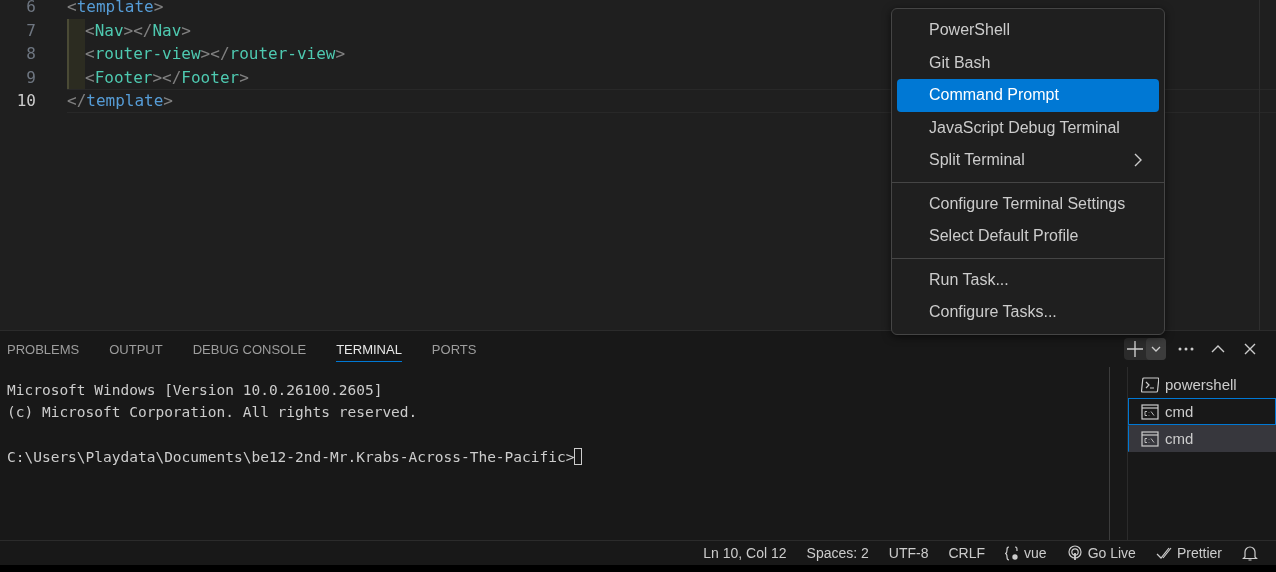 Image resolution: width=1276 pixels, height=572 pixels. Describe the element at coordinates (167, 77) in the screenshot. I see `code-line: <Footer></Footer>` at that location.